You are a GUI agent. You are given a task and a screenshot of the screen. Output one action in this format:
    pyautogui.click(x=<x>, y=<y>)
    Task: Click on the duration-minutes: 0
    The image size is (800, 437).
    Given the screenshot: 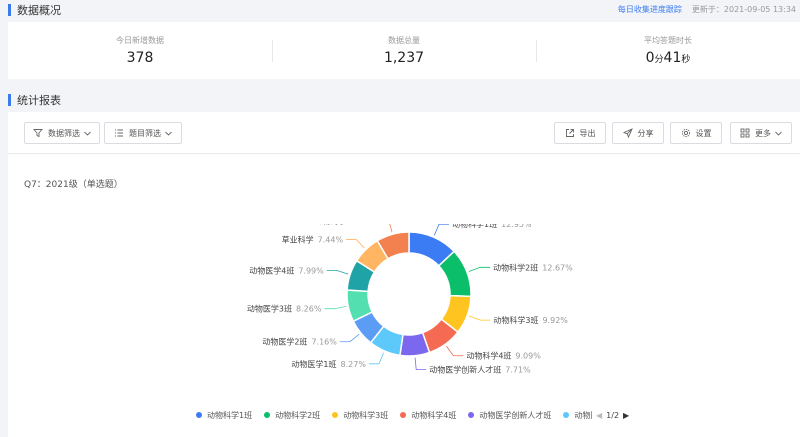 What is the action you would take?
    pyautogui.click(x=650, y=58)
    